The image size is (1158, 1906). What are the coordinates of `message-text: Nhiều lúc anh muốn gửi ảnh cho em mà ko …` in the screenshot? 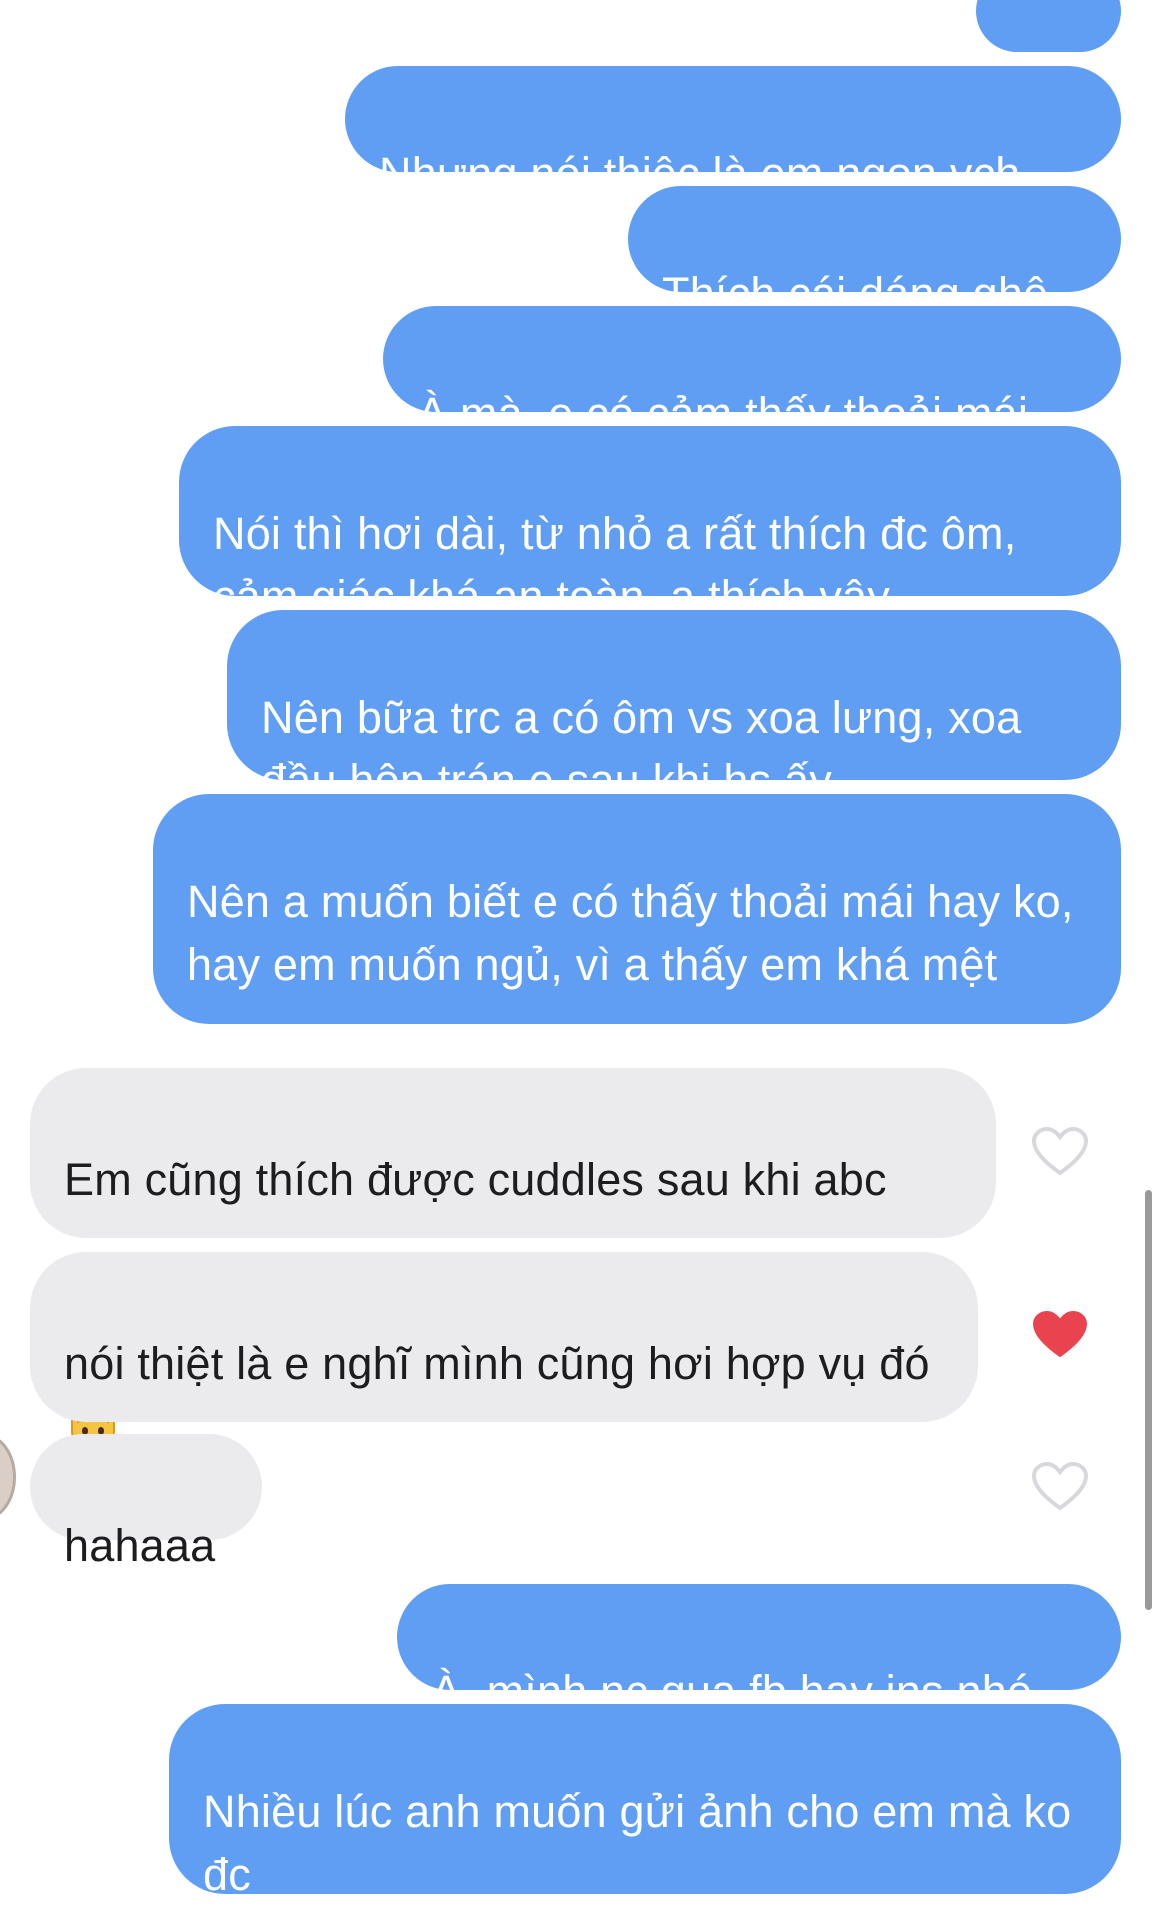 It's located at (637, 1843).